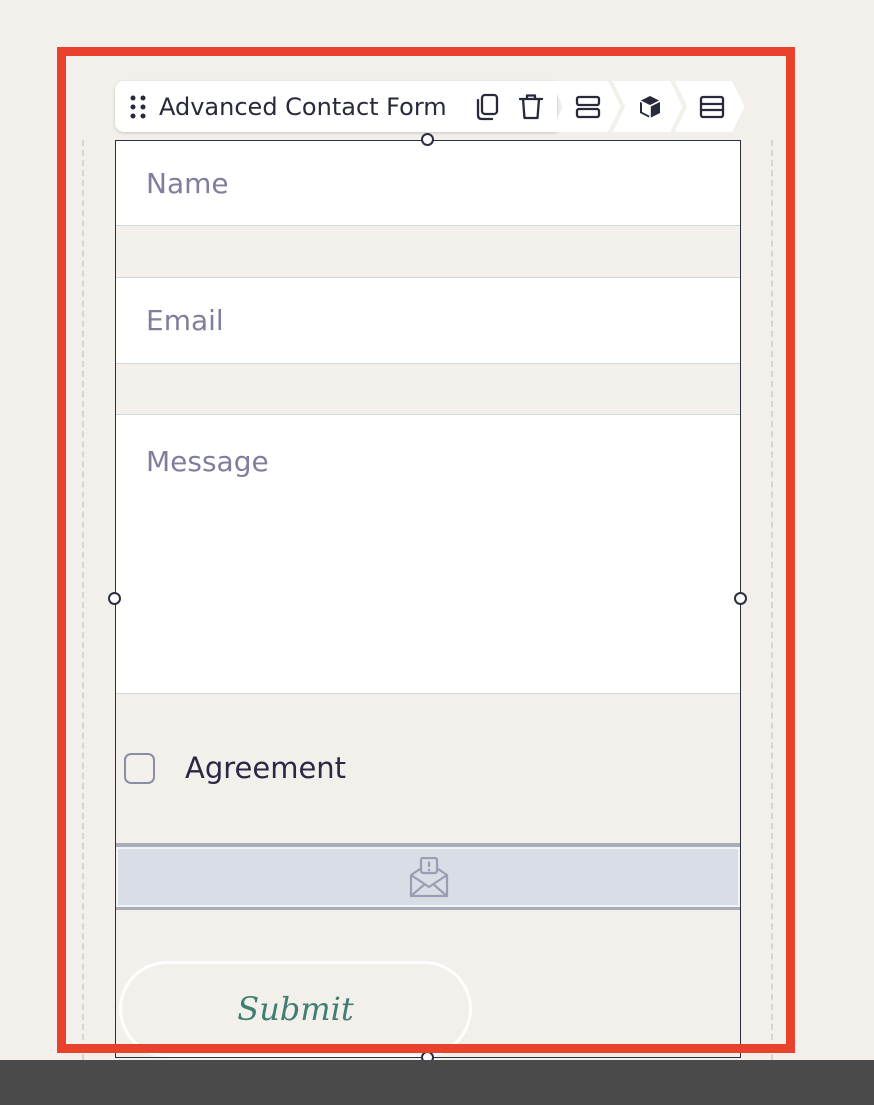  I want to click on bottom-bar, so click(437, 1082).